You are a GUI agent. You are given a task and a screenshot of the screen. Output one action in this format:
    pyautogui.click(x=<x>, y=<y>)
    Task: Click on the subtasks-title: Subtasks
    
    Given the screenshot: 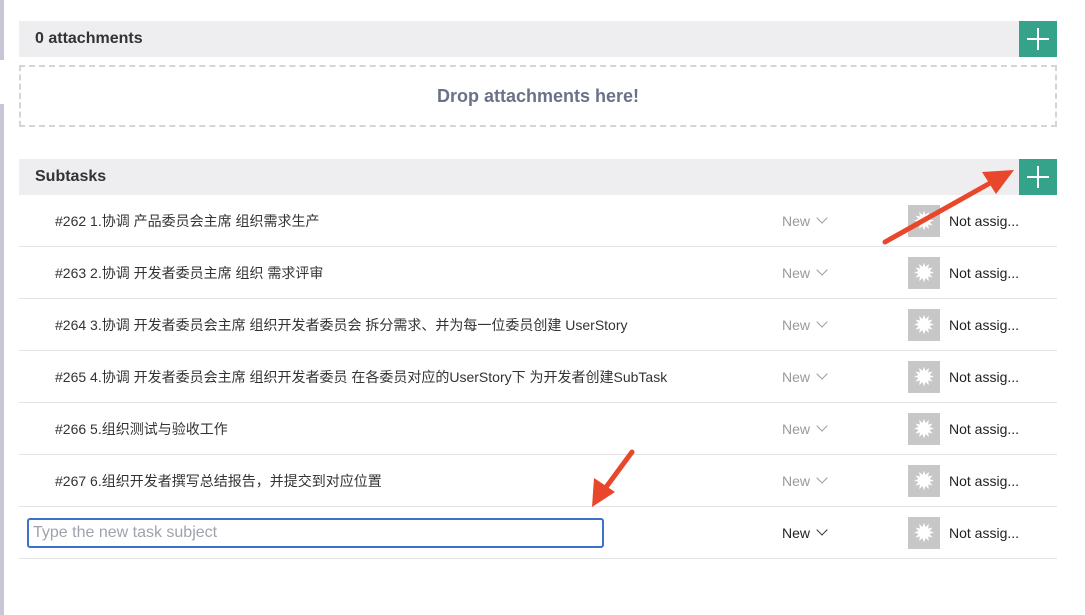 What is the action you would take?
    pyautogui.click(x=71, y=176)
    